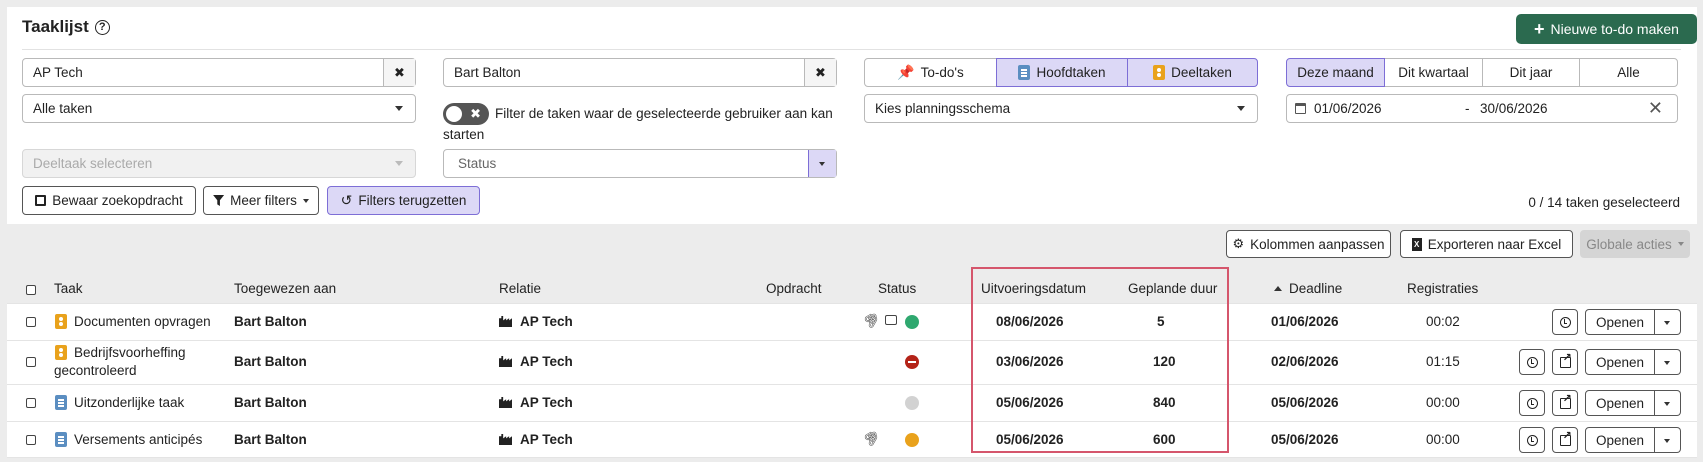  I want to click on task-name: Bedrijfsvoorheffing gecontroleerd, so click(129, 362).